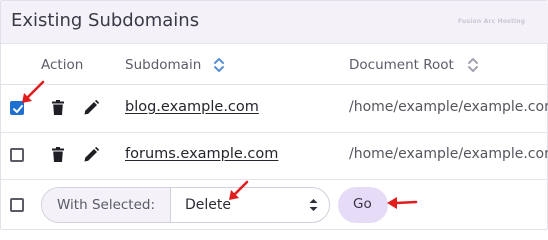 This screenshot has height=240, width=548. Describe the element at coordinates (17, 205) in the screenshot. I see `select-all-checkbox` at that location.